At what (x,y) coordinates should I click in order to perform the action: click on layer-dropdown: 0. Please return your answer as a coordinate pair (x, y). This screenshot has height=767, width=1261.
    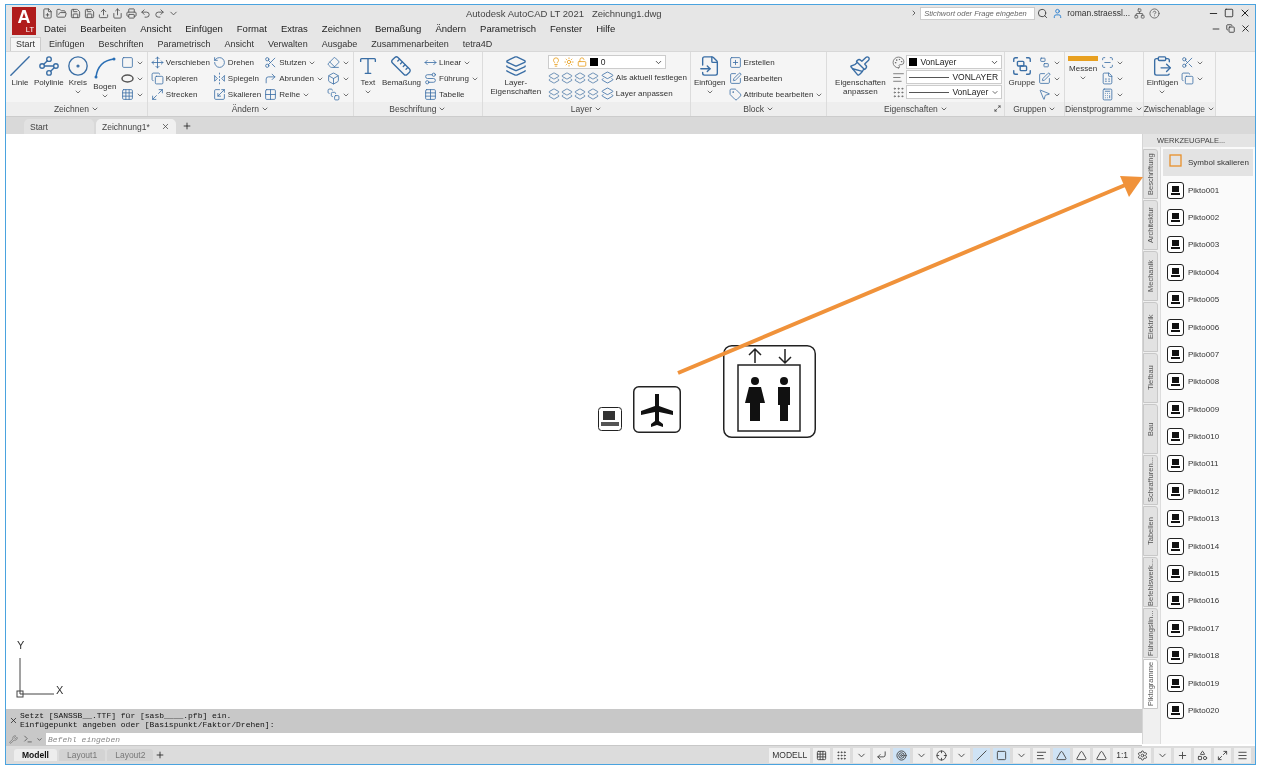
    Looking at the image, I should click on (606, 62).